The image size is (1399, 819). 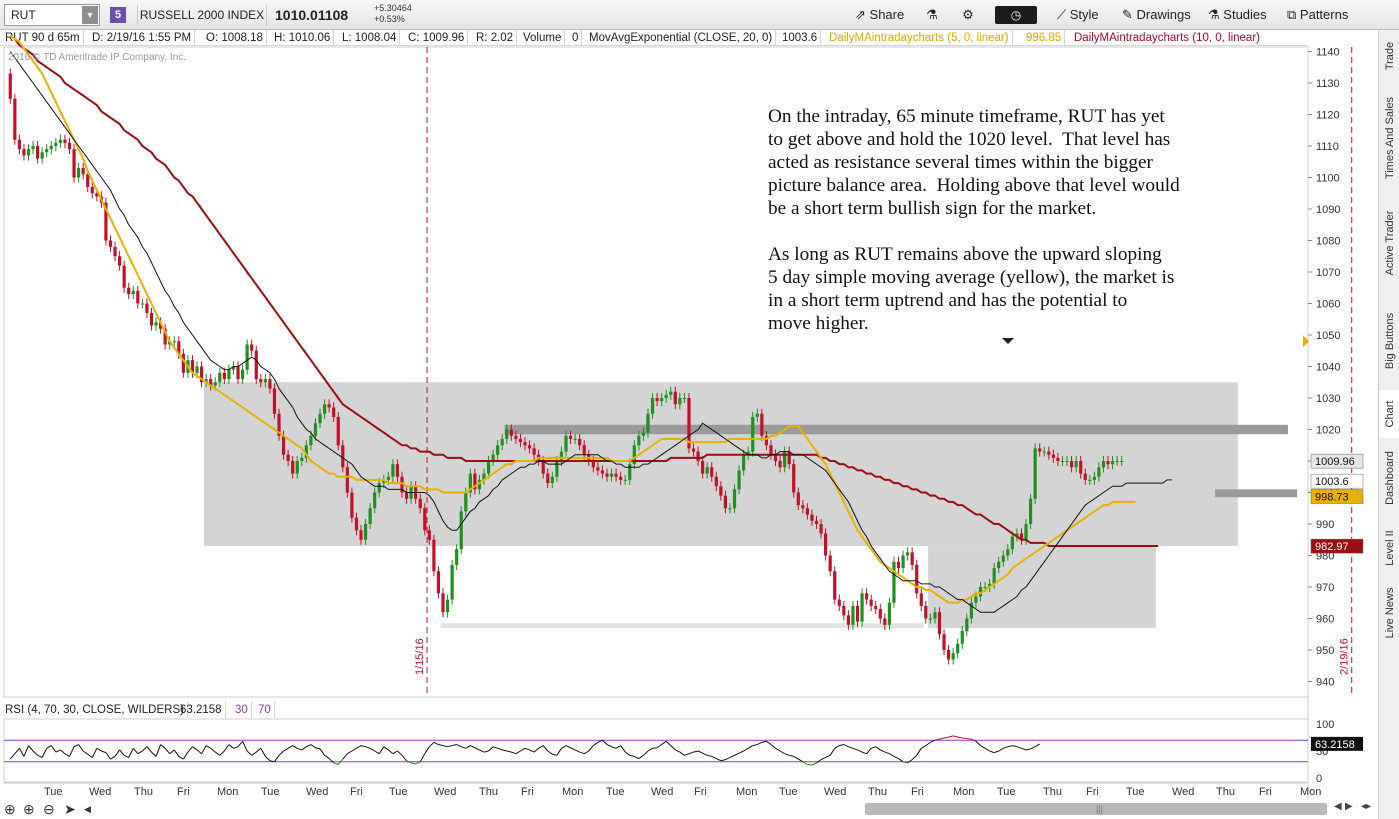 I want to click on tab-big-buttons: Big Buttons, so click(x=1389, y=341).